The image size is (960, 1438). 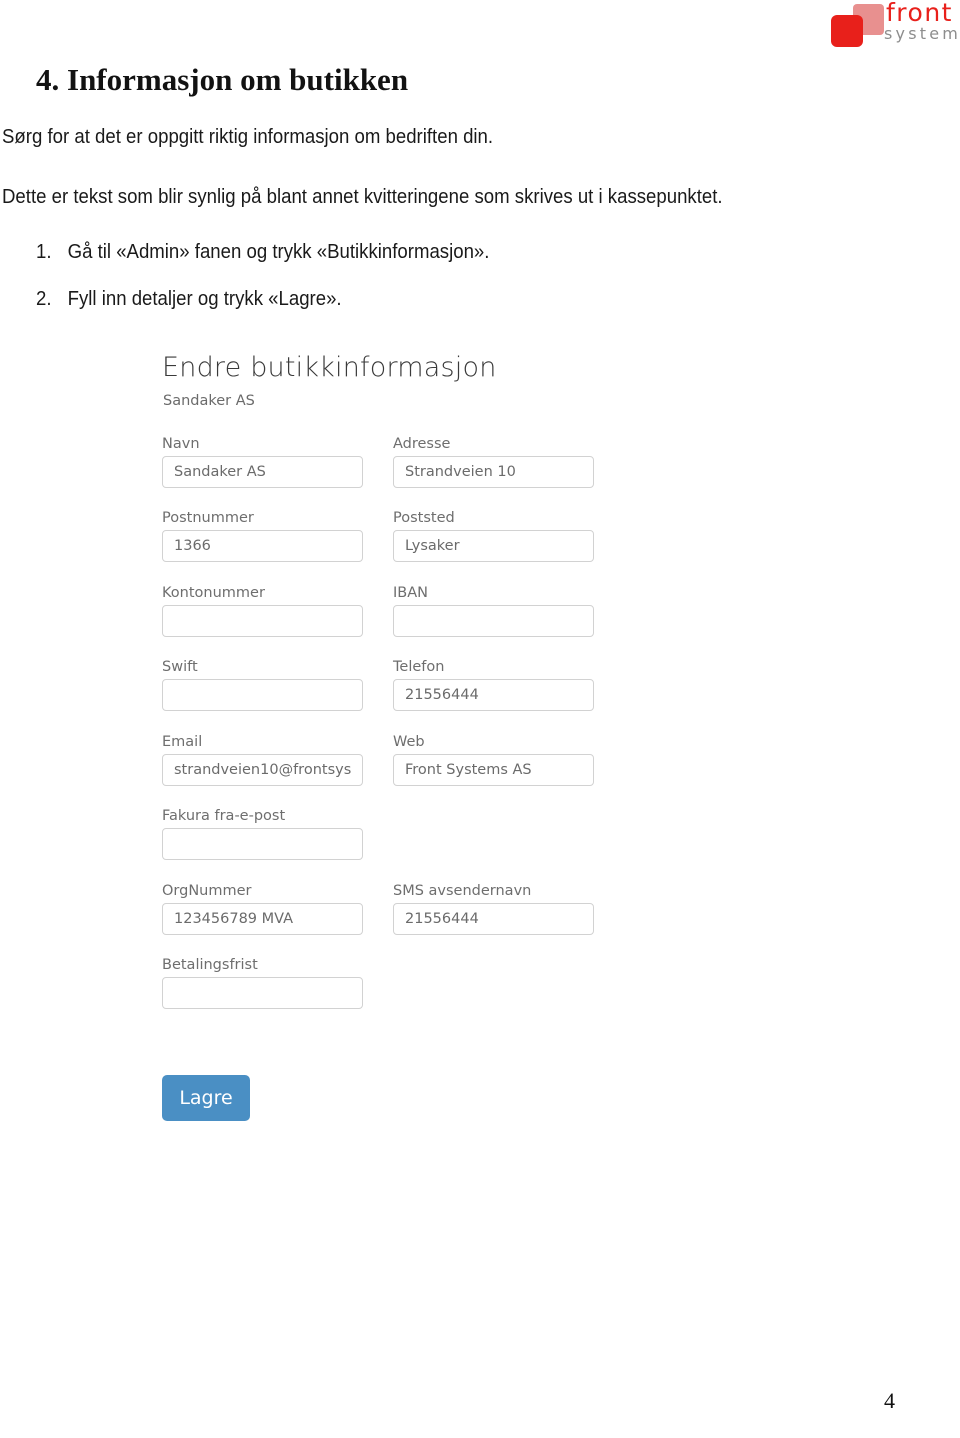 What do you see at coordinates (493, 695) in the screenshot?
I see `input-telefon: 21556444` at bounding box center [493, 695].